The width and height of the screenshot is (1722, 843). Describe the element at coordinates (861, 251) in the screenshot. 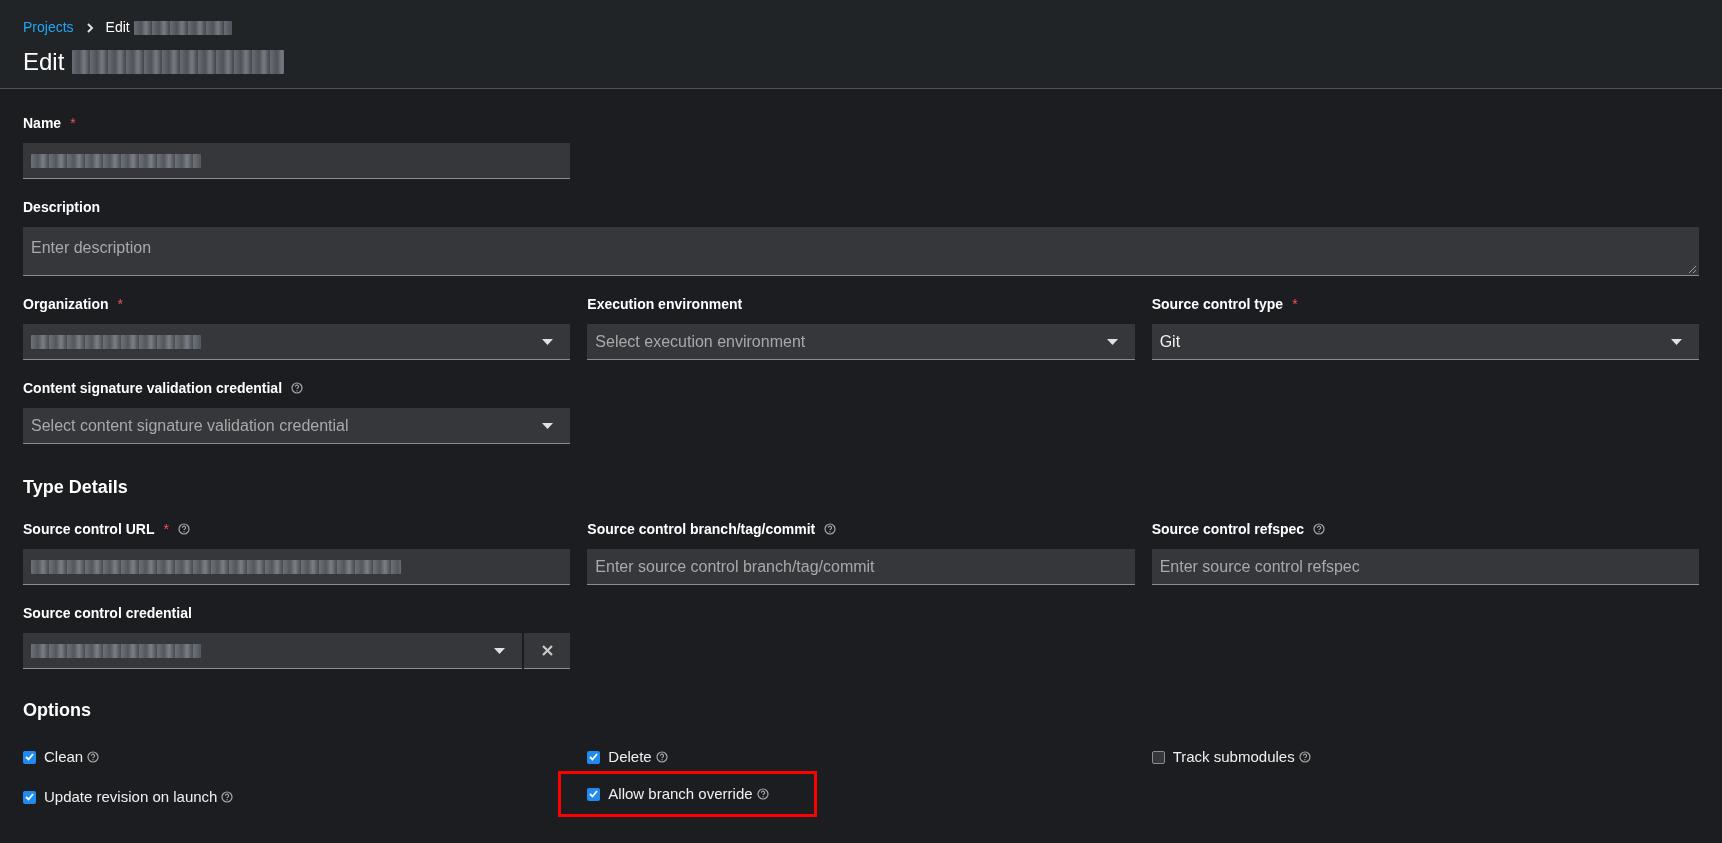

I see `textarea-field: Enter description` at that location.